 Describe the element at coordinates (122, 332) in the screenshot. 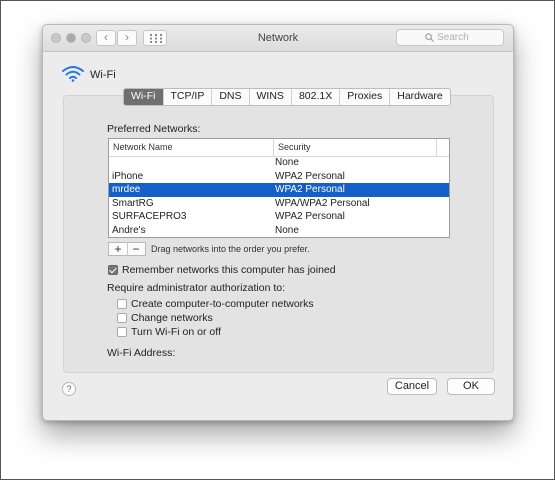

I see `toggle-wifi-checkbox` at that location.